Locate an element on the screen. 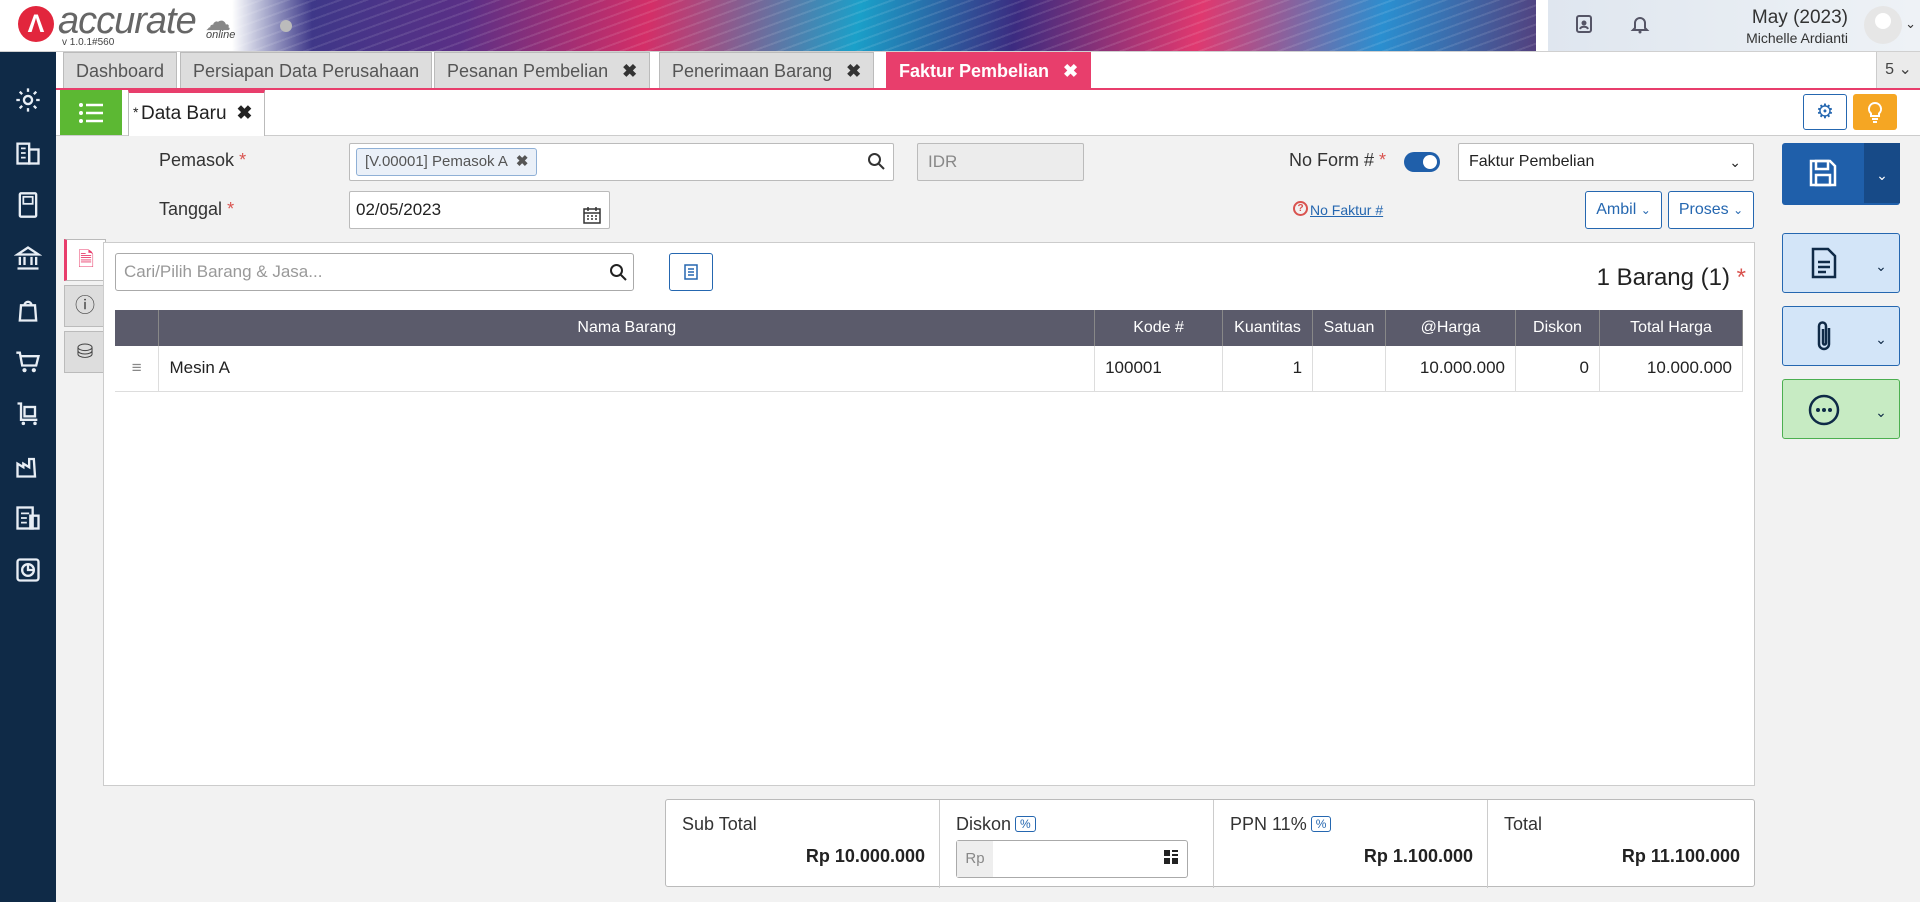 The image size is (1920, 902). print-button: ⌄ is located at coordinates (1841, 263).